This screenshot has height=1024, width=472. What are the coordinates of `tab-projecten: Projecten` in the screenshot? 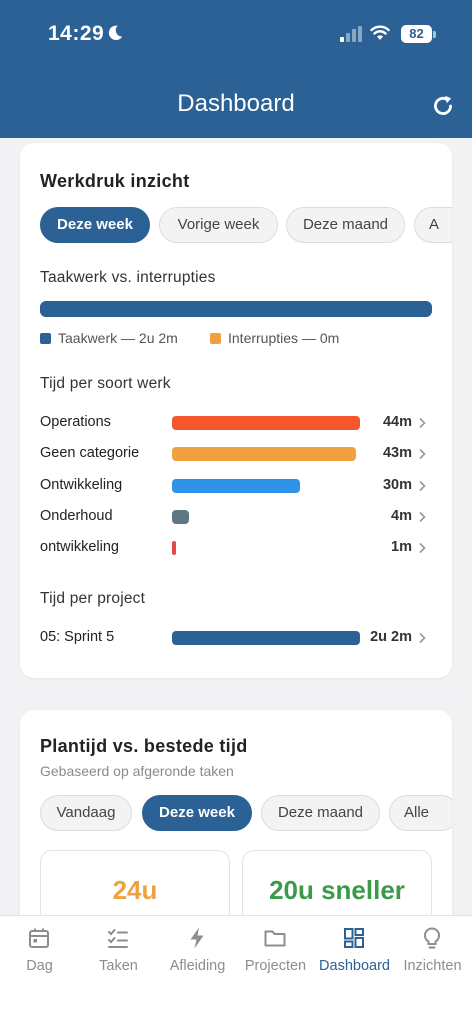 It's located at (275, 951).